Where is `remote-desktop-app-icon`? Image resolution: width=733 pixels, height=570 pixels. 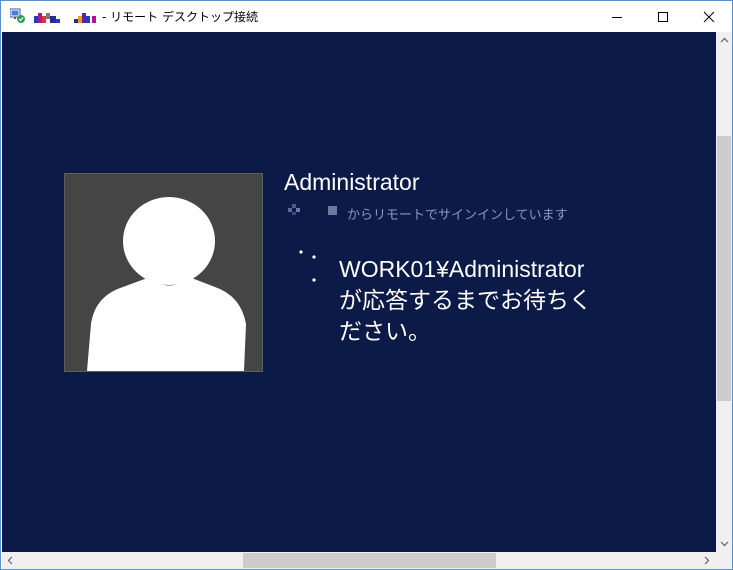 remote-desktop-app-icon is located at coordinates (17, 16).